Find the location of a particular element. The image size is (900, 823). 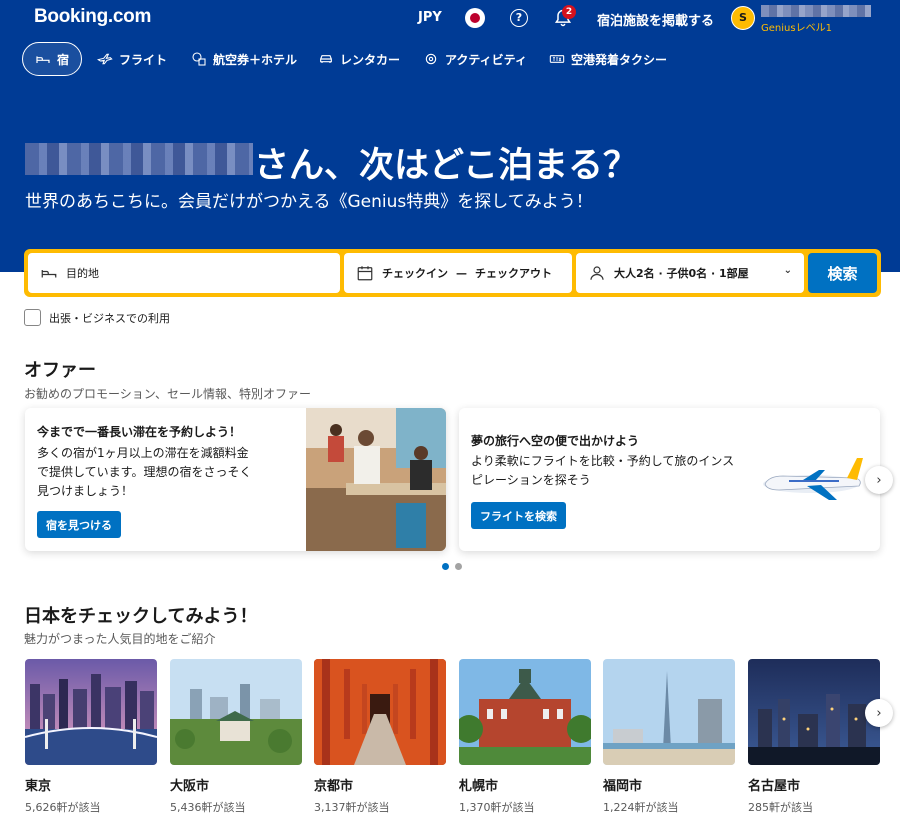

destination-count: 5,436軒が該当 is located at coordinates (208, 807).